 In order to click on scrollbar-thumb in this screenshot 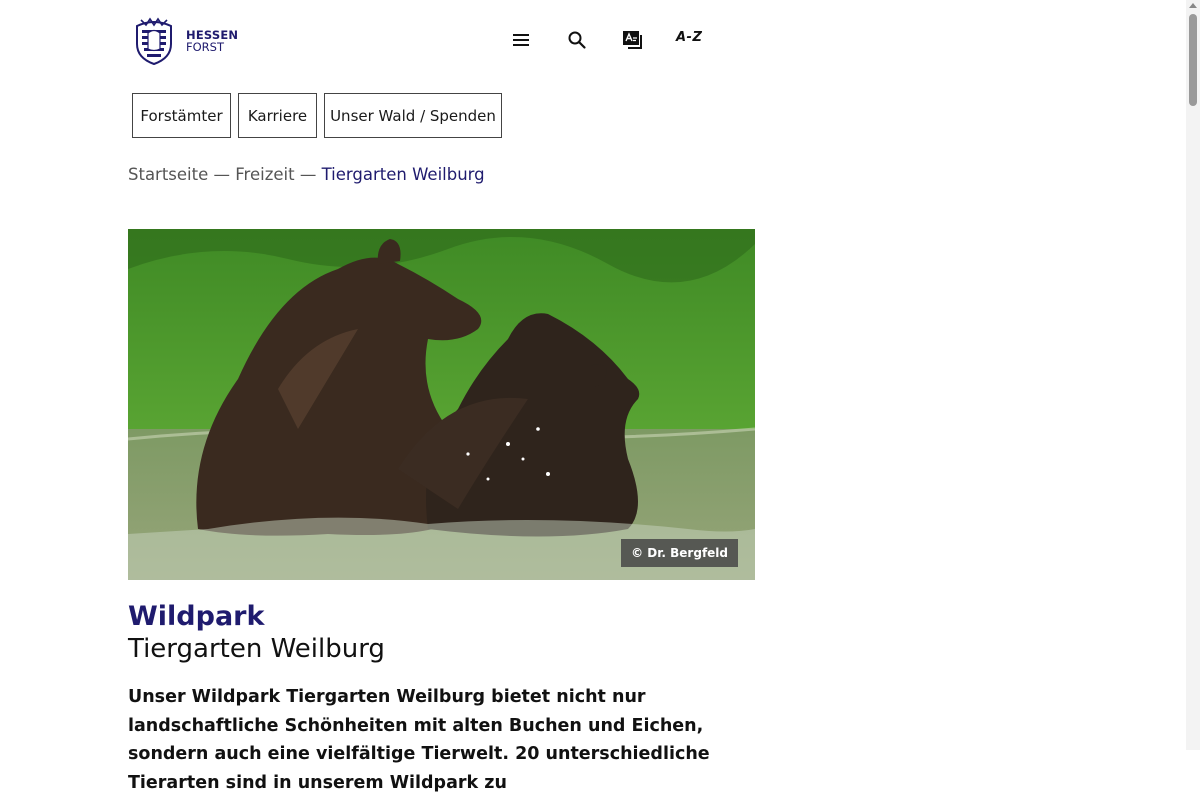, I will do `click(1193, 60)`.